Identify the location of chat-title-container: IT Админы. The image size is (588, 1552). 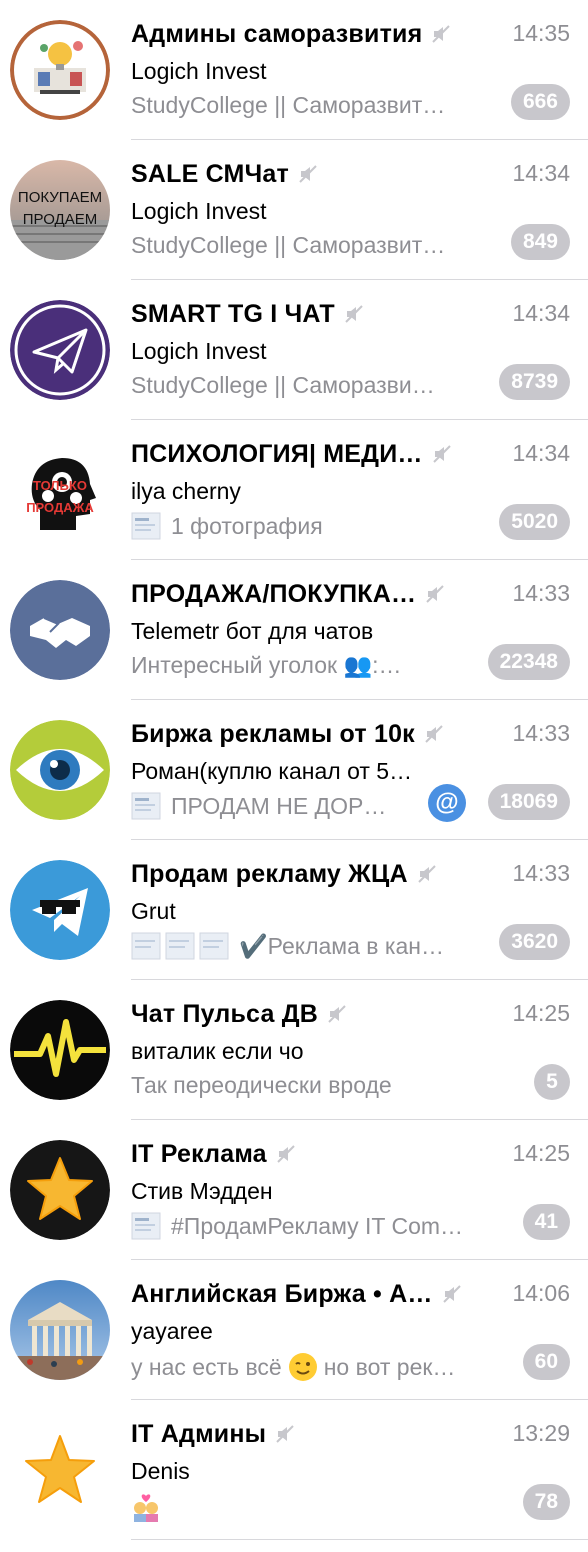
(213, 1434).